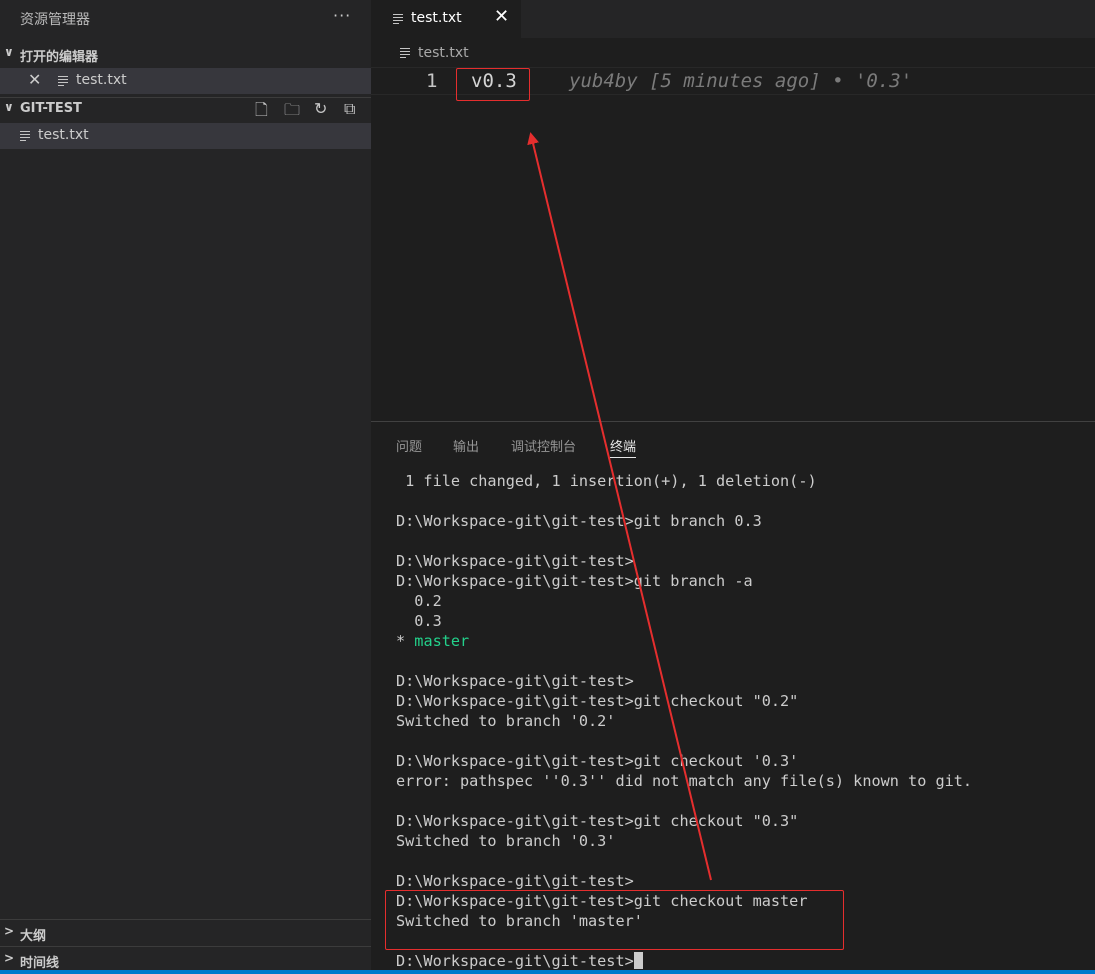 The height and width of the screenshot is (974, 1095). What do you see at coordinates (733, 52) in the screenshot?
I see `breadcrumb: test.txt` at bounding box center [733, 52].